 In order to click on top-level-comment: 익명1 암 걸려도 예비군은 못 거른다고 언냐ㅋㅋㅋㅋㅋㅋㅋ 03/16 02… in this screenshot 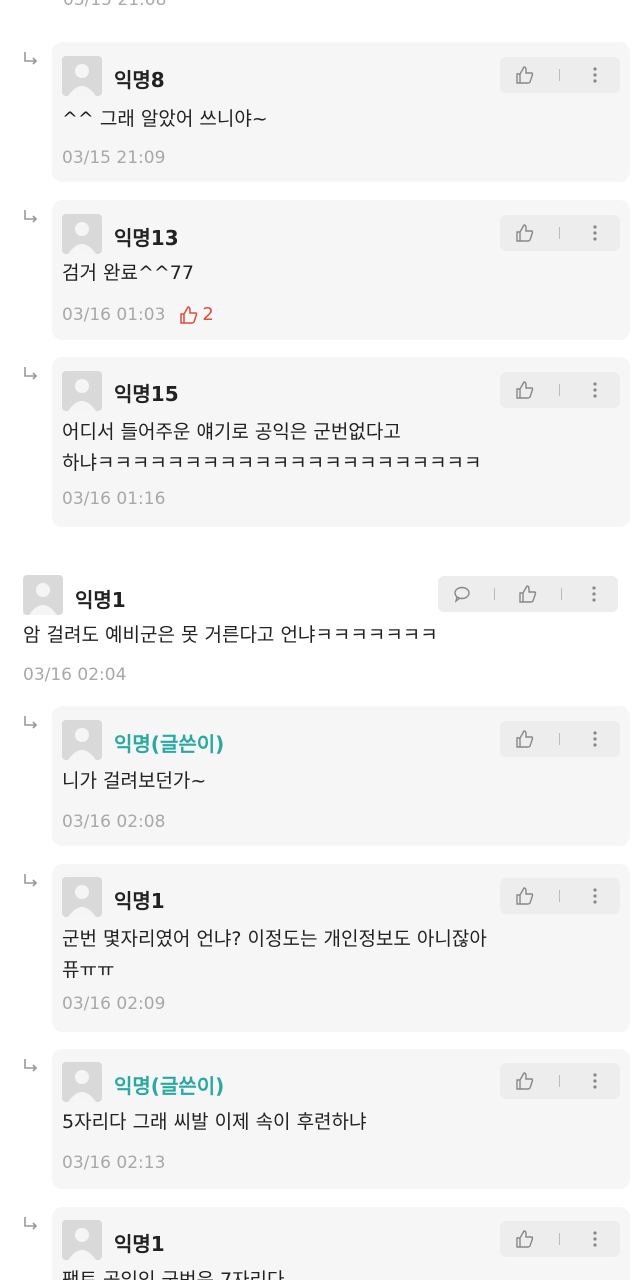, I will do `click(320, 630)`.